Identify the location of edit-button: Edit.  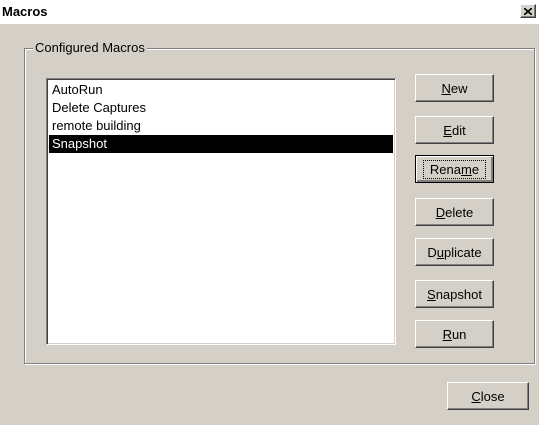
(454, 130).